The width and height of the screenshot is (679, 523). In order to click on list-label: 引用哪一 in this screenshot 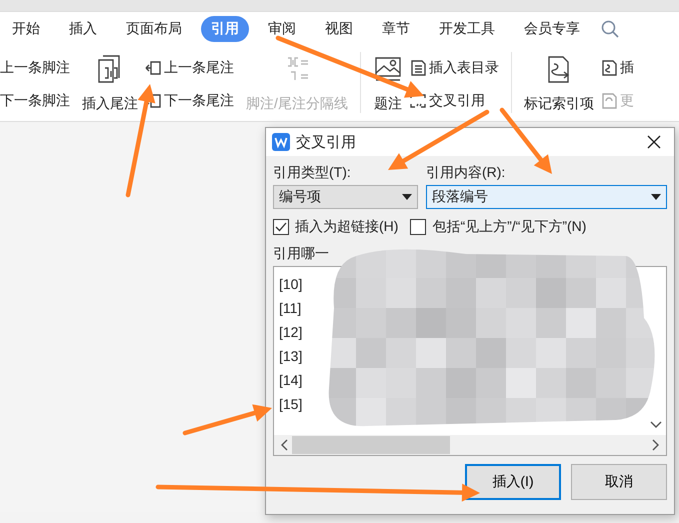, I will do `click(301, 254)`.